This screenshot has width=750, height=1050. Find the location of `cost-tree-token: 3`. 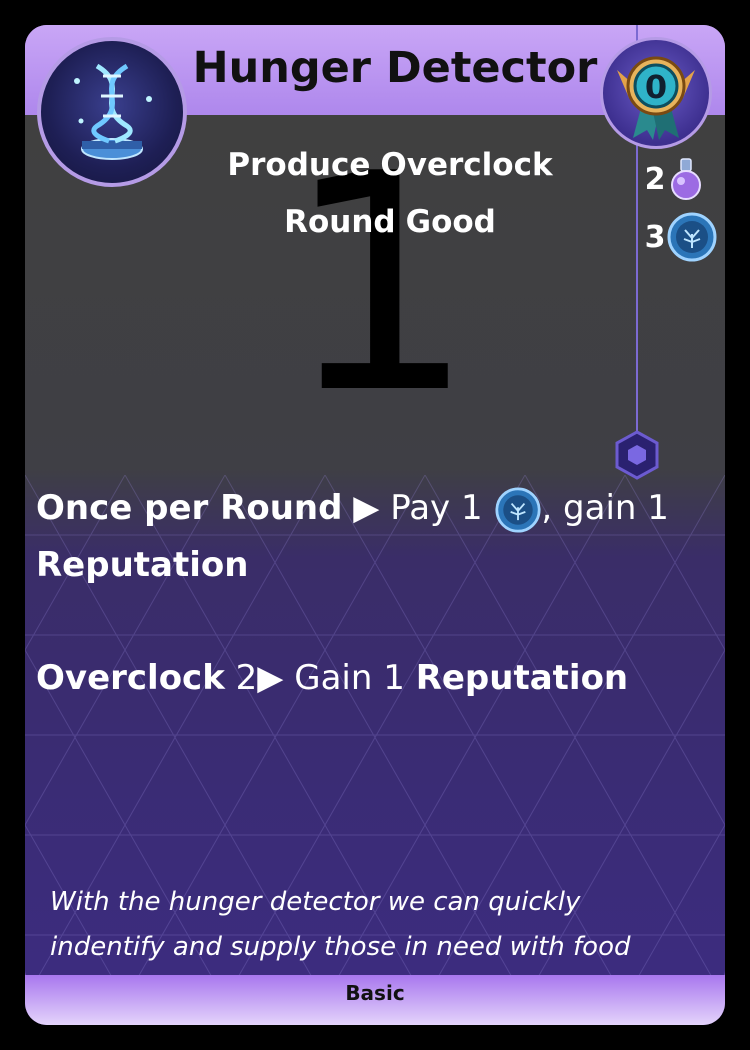

cost-tree-token: 3 is located at coordinates (680, 237).